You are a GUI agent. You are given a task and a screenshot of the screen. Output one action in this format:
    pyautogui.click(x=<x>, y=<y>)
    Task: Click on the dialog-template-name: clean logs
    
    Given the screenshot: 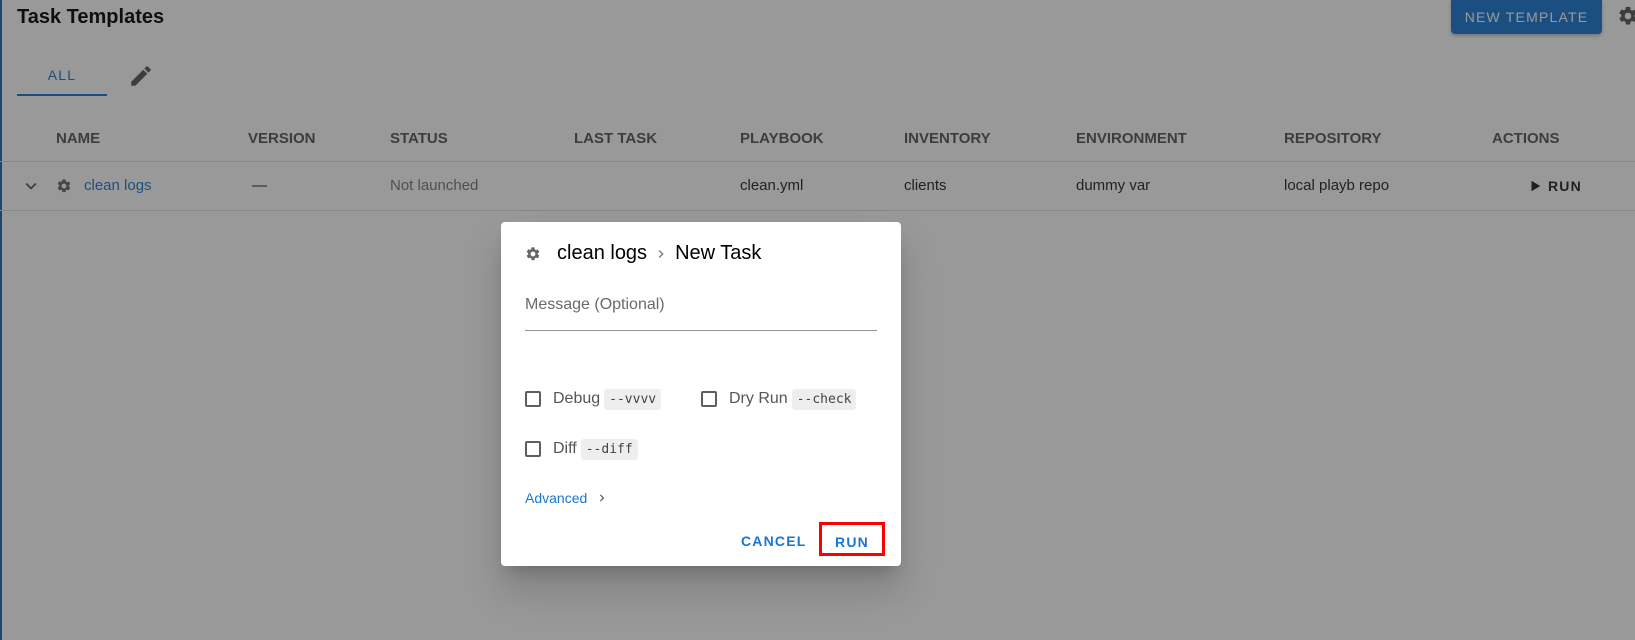 What is the action you would take?
    pyautogui.click(x=602, y=253)
    